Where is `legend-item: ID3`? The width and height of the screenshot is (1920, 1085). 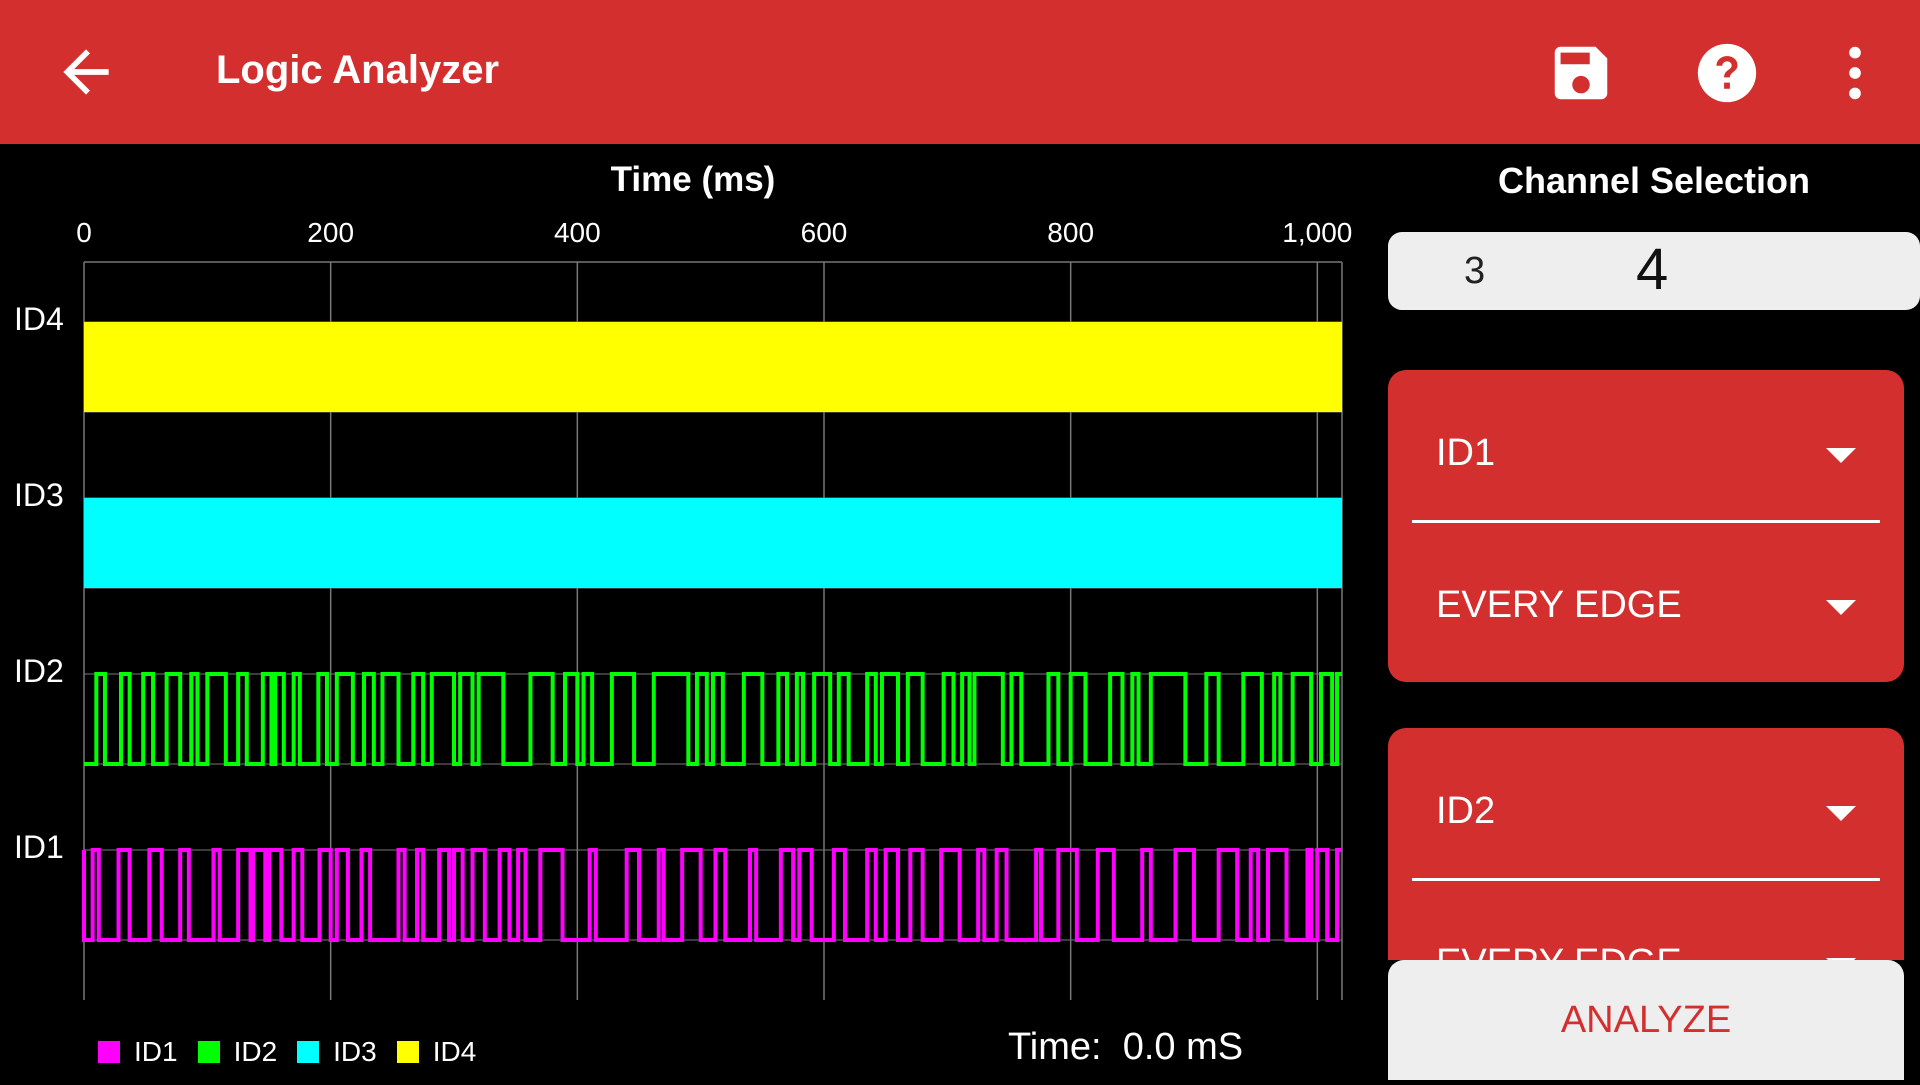
legend-item: ID3 is located at coordinates (337, 1052).